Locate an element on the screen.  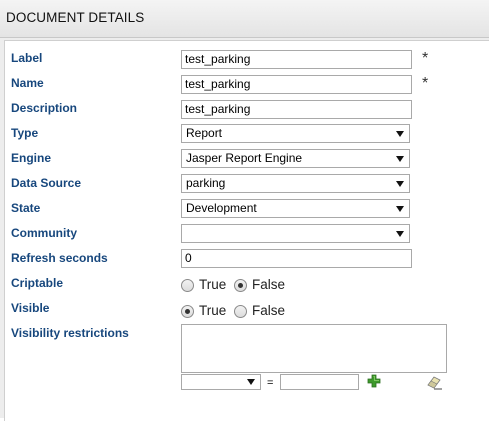
description-input is located at coordinates (296, 109).